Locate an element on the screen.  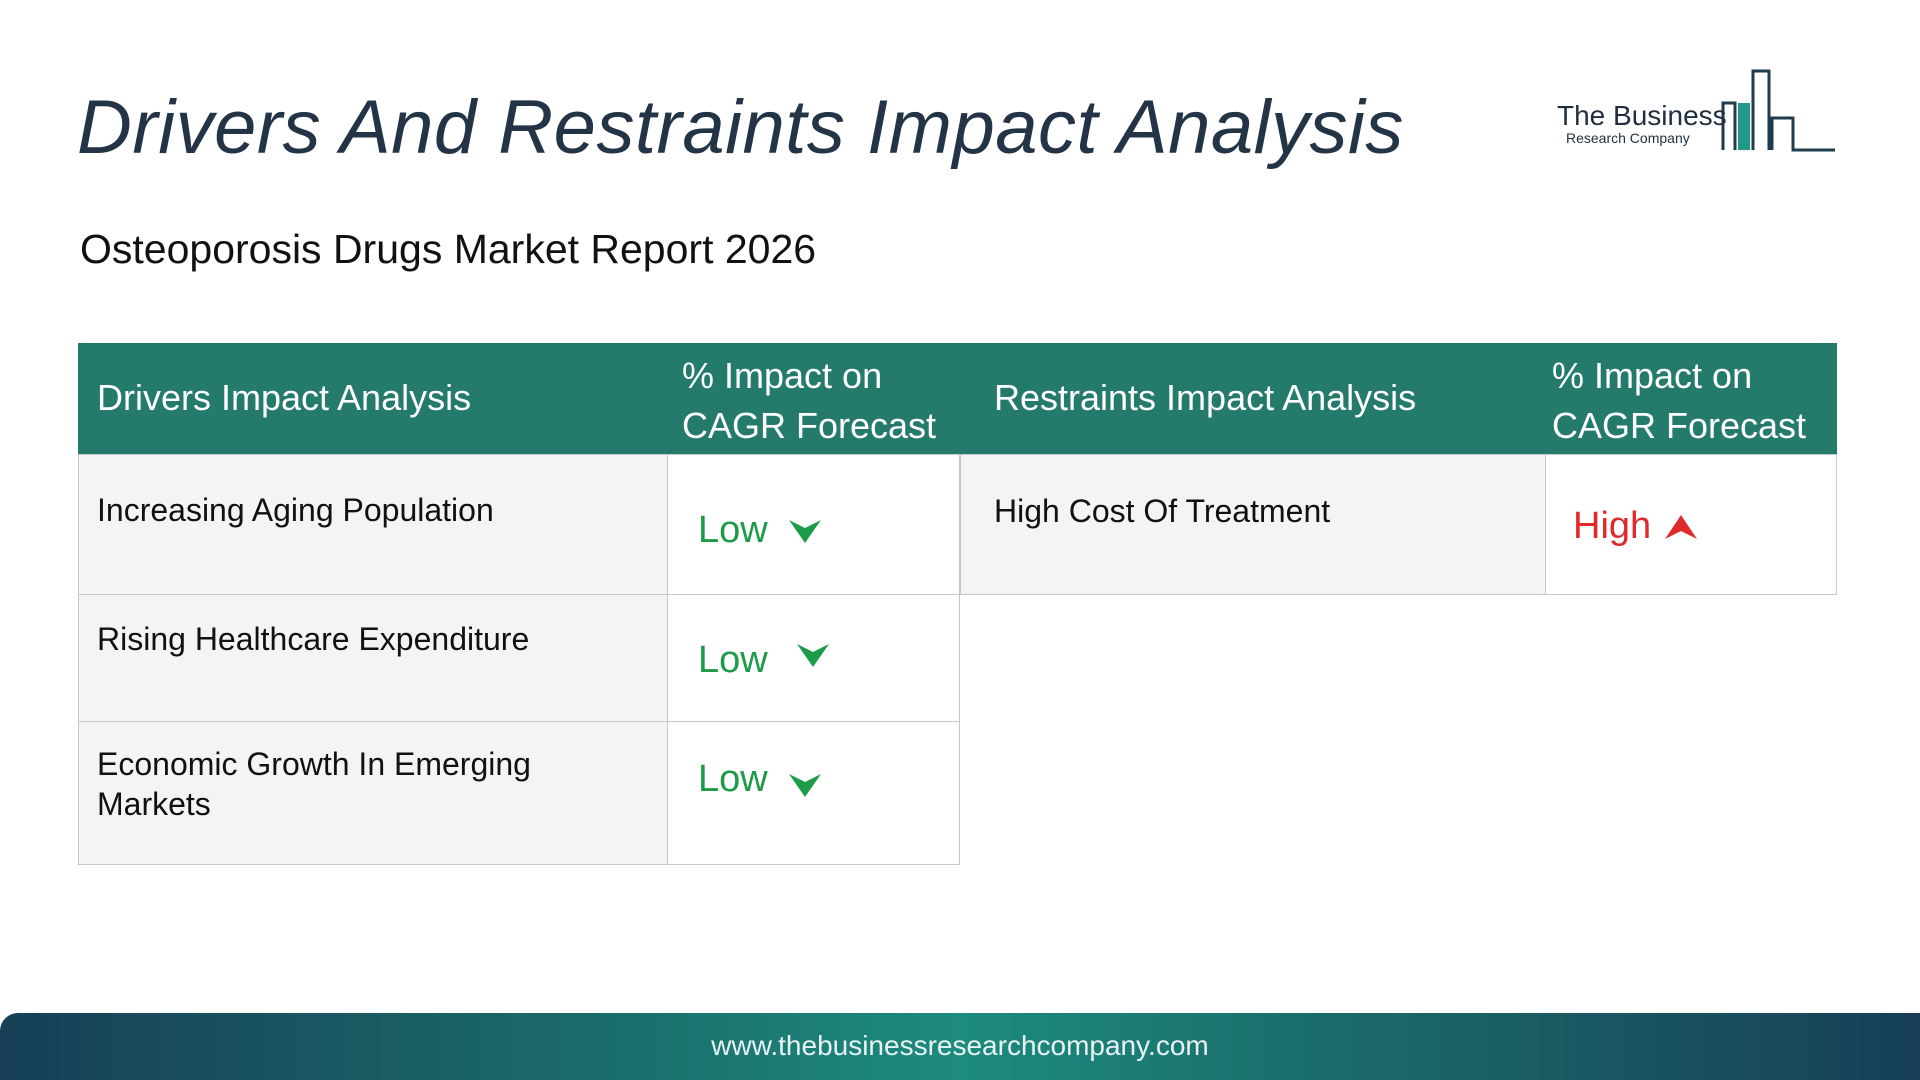
restraints-header-label: Restraints Impact Analysis is located at coordinates (1205, 397).